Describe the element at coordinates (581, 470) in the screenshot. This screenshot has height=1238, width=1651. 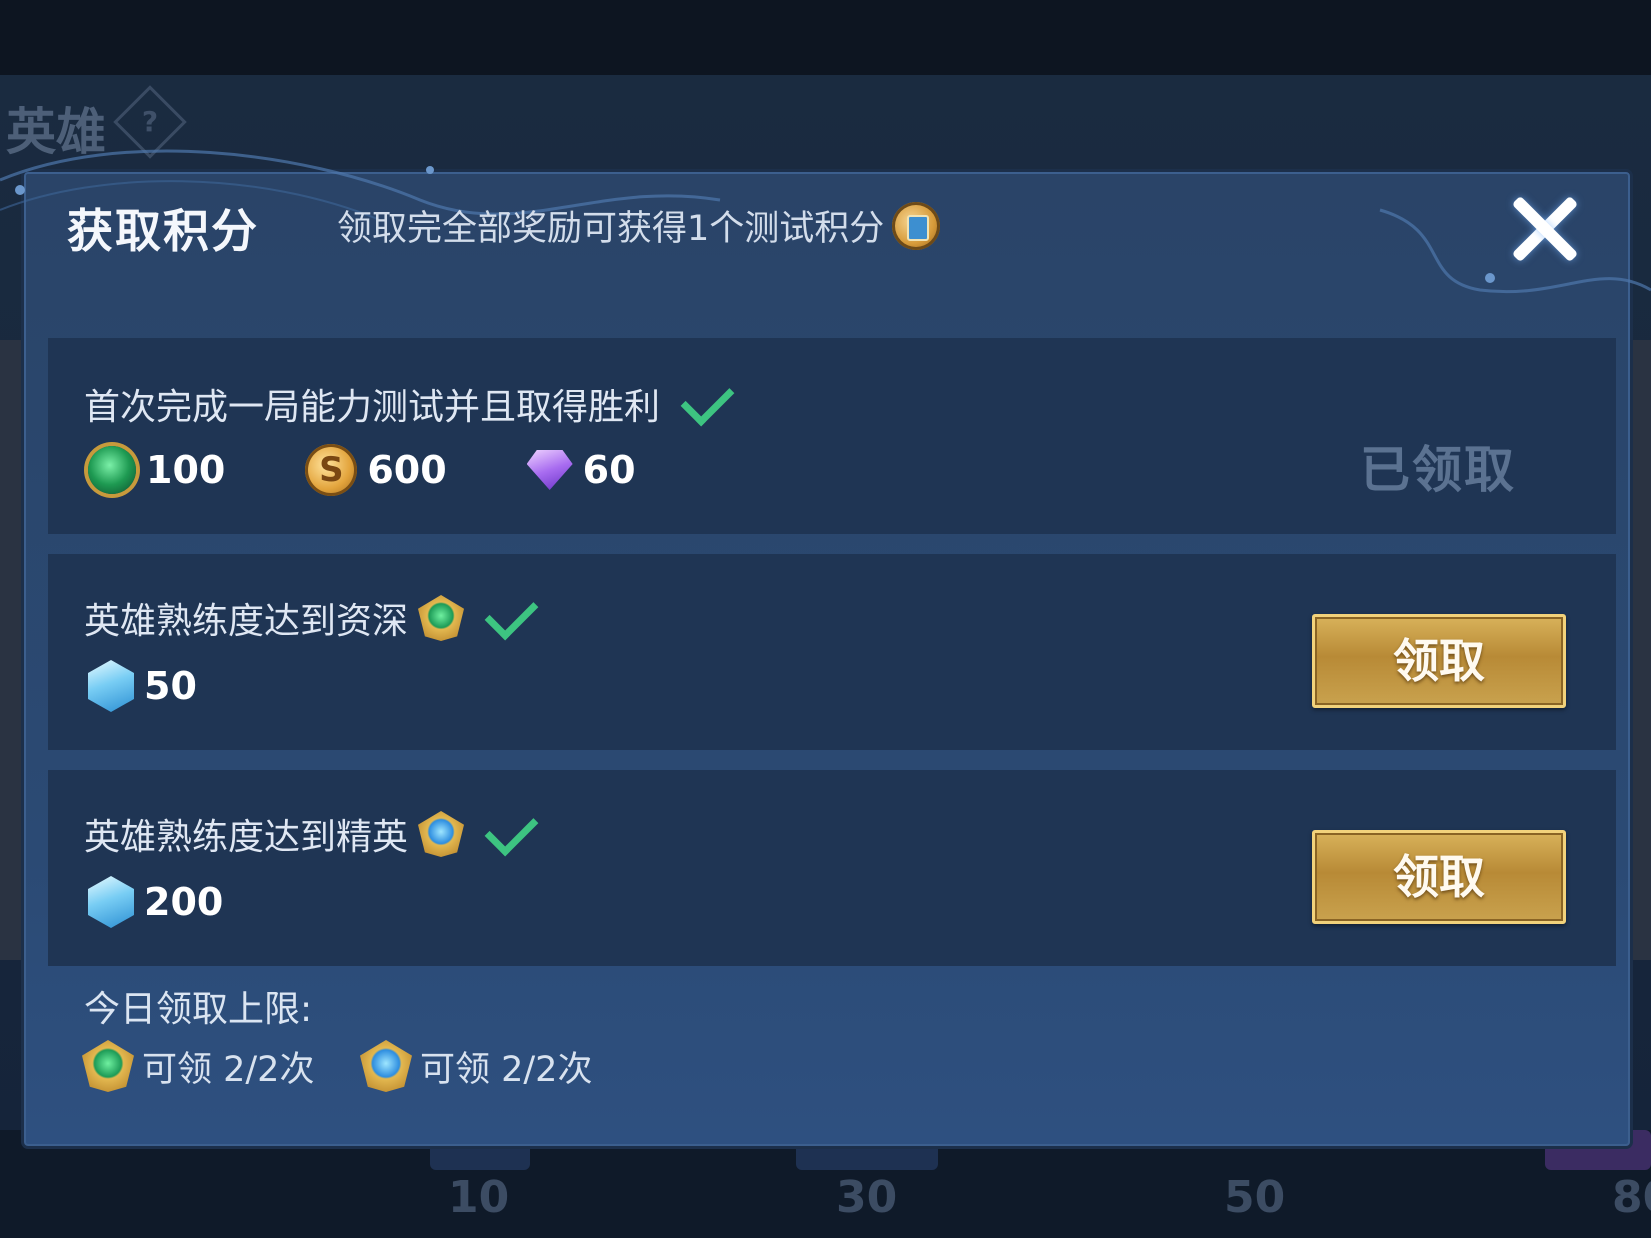
I see `reward-item: 60` at that location.